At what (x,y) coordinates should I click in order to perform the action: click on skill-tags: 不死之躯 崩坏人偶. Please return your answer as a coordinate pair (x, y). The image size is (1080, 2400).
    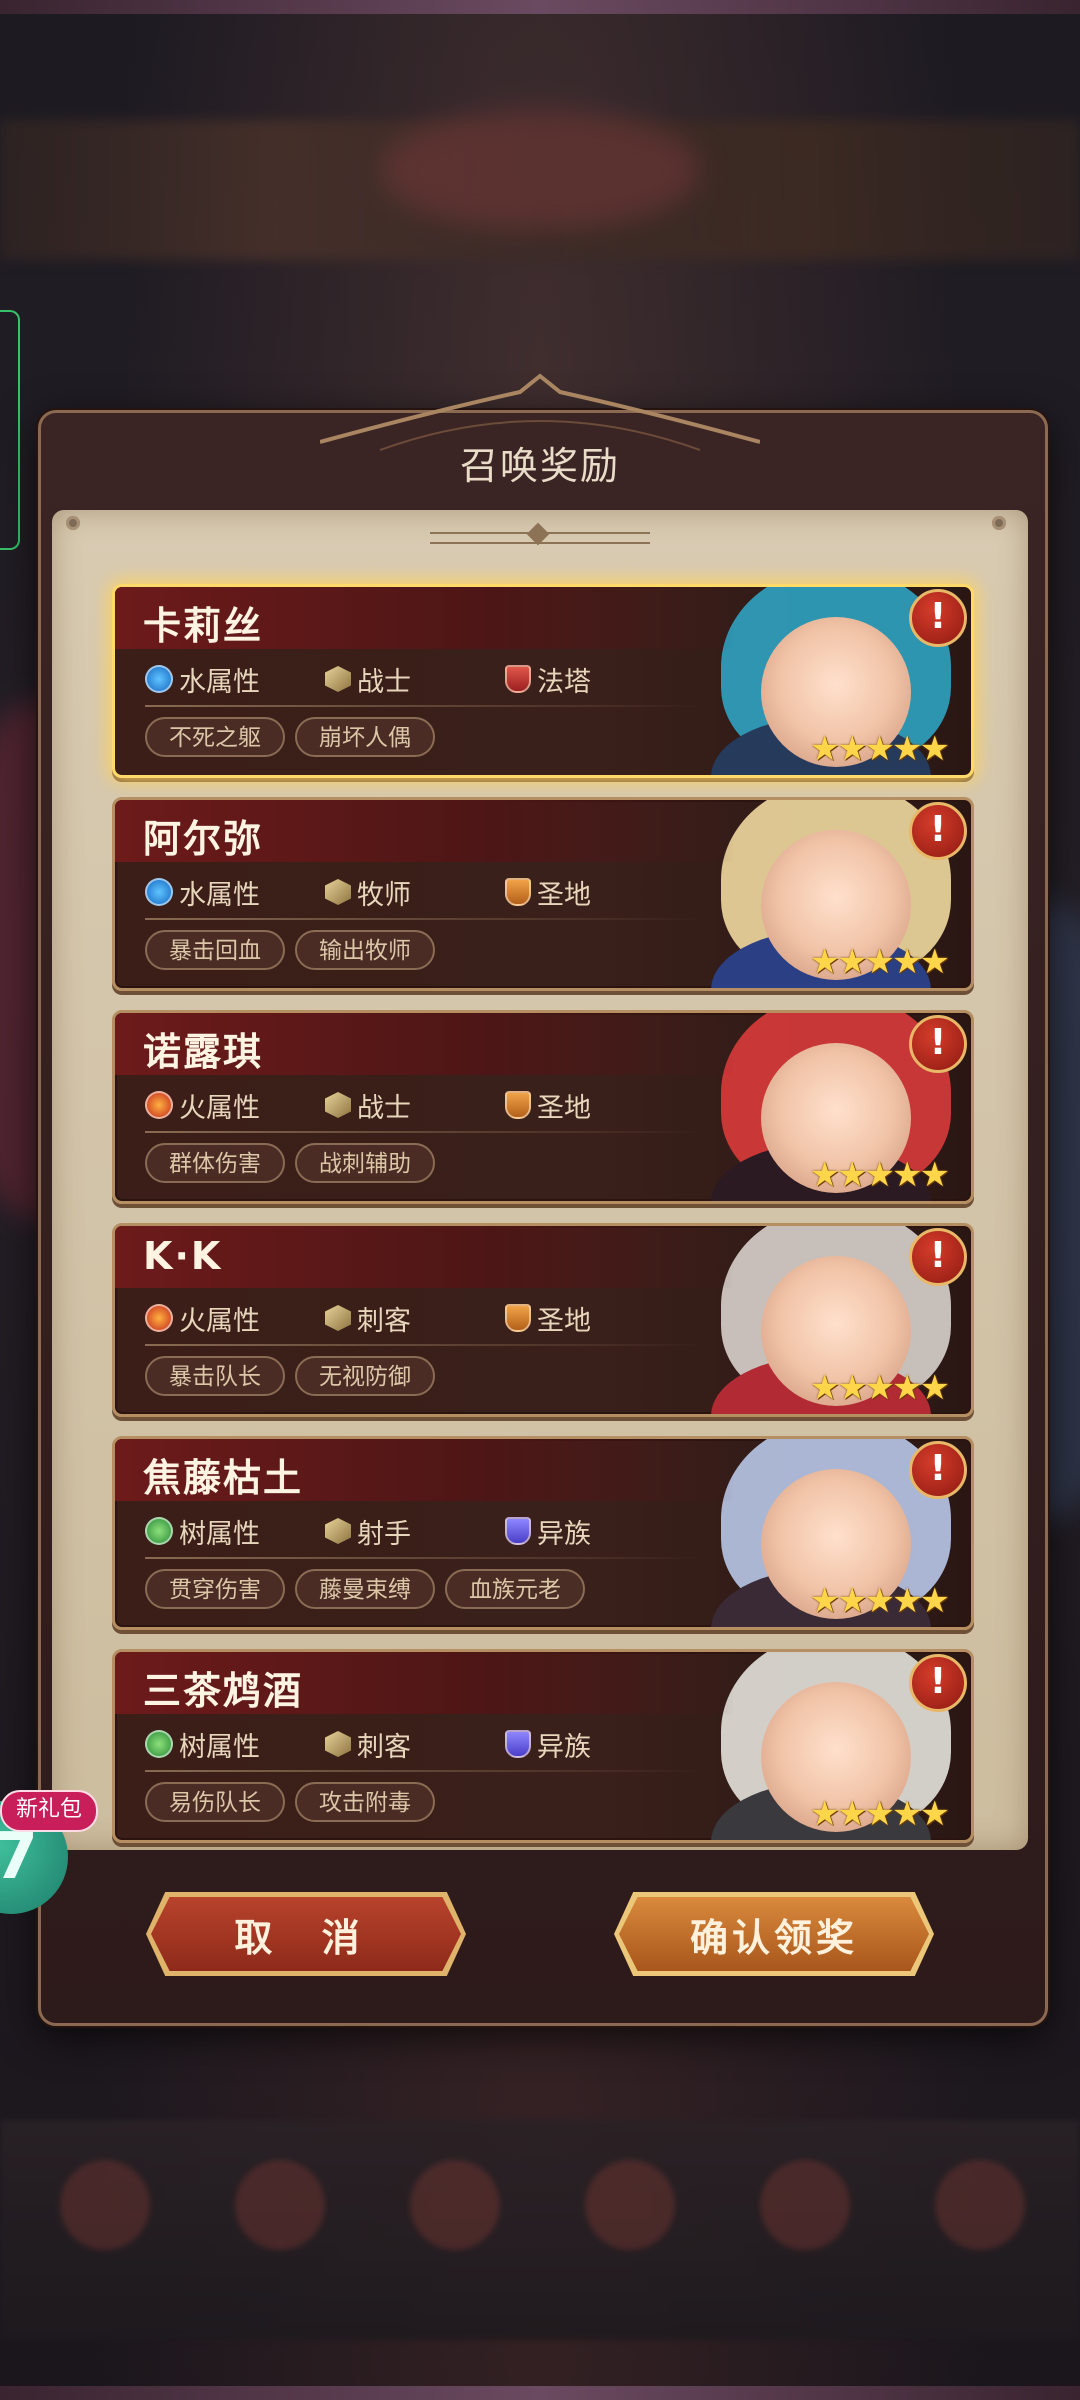
    Looking at the image, I should click on (295, 739).